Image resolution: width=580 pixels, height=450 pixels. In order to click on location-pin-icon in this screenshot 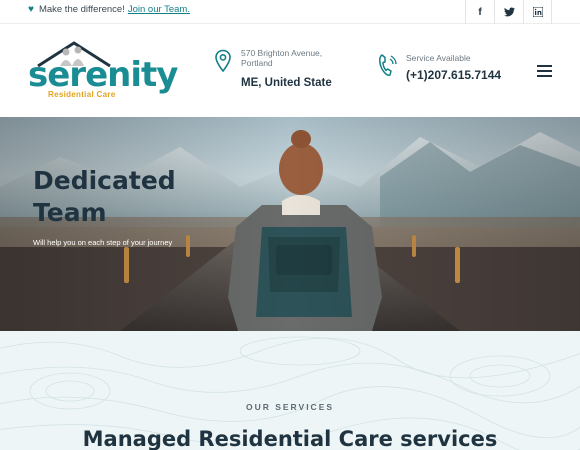, I will do `click(223, 61)`.